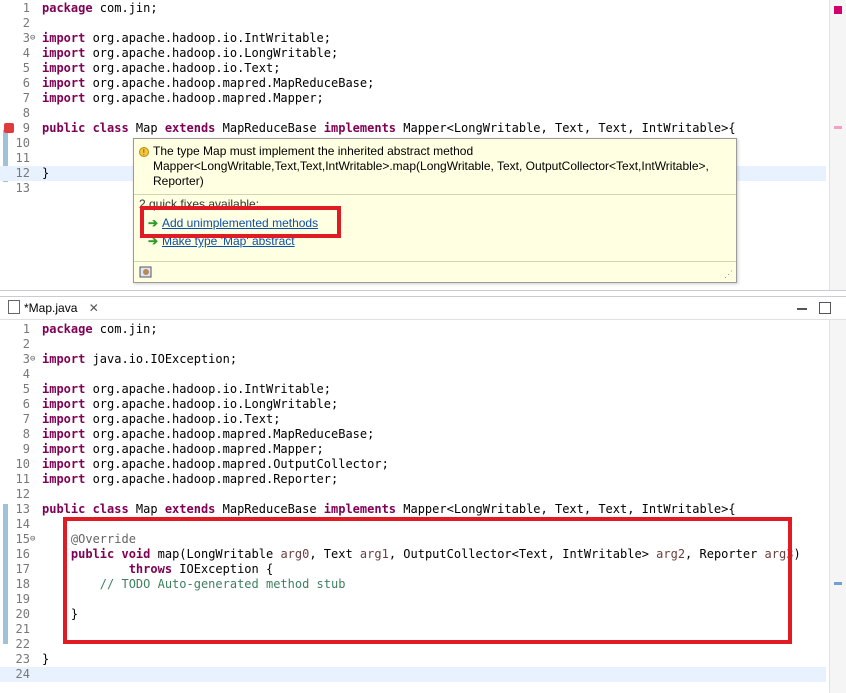 The height and width of the screenshot is (693, 846). Describe the element at coordinates (838, 583) in the screenshot. I see `ruler-mark` at that location.